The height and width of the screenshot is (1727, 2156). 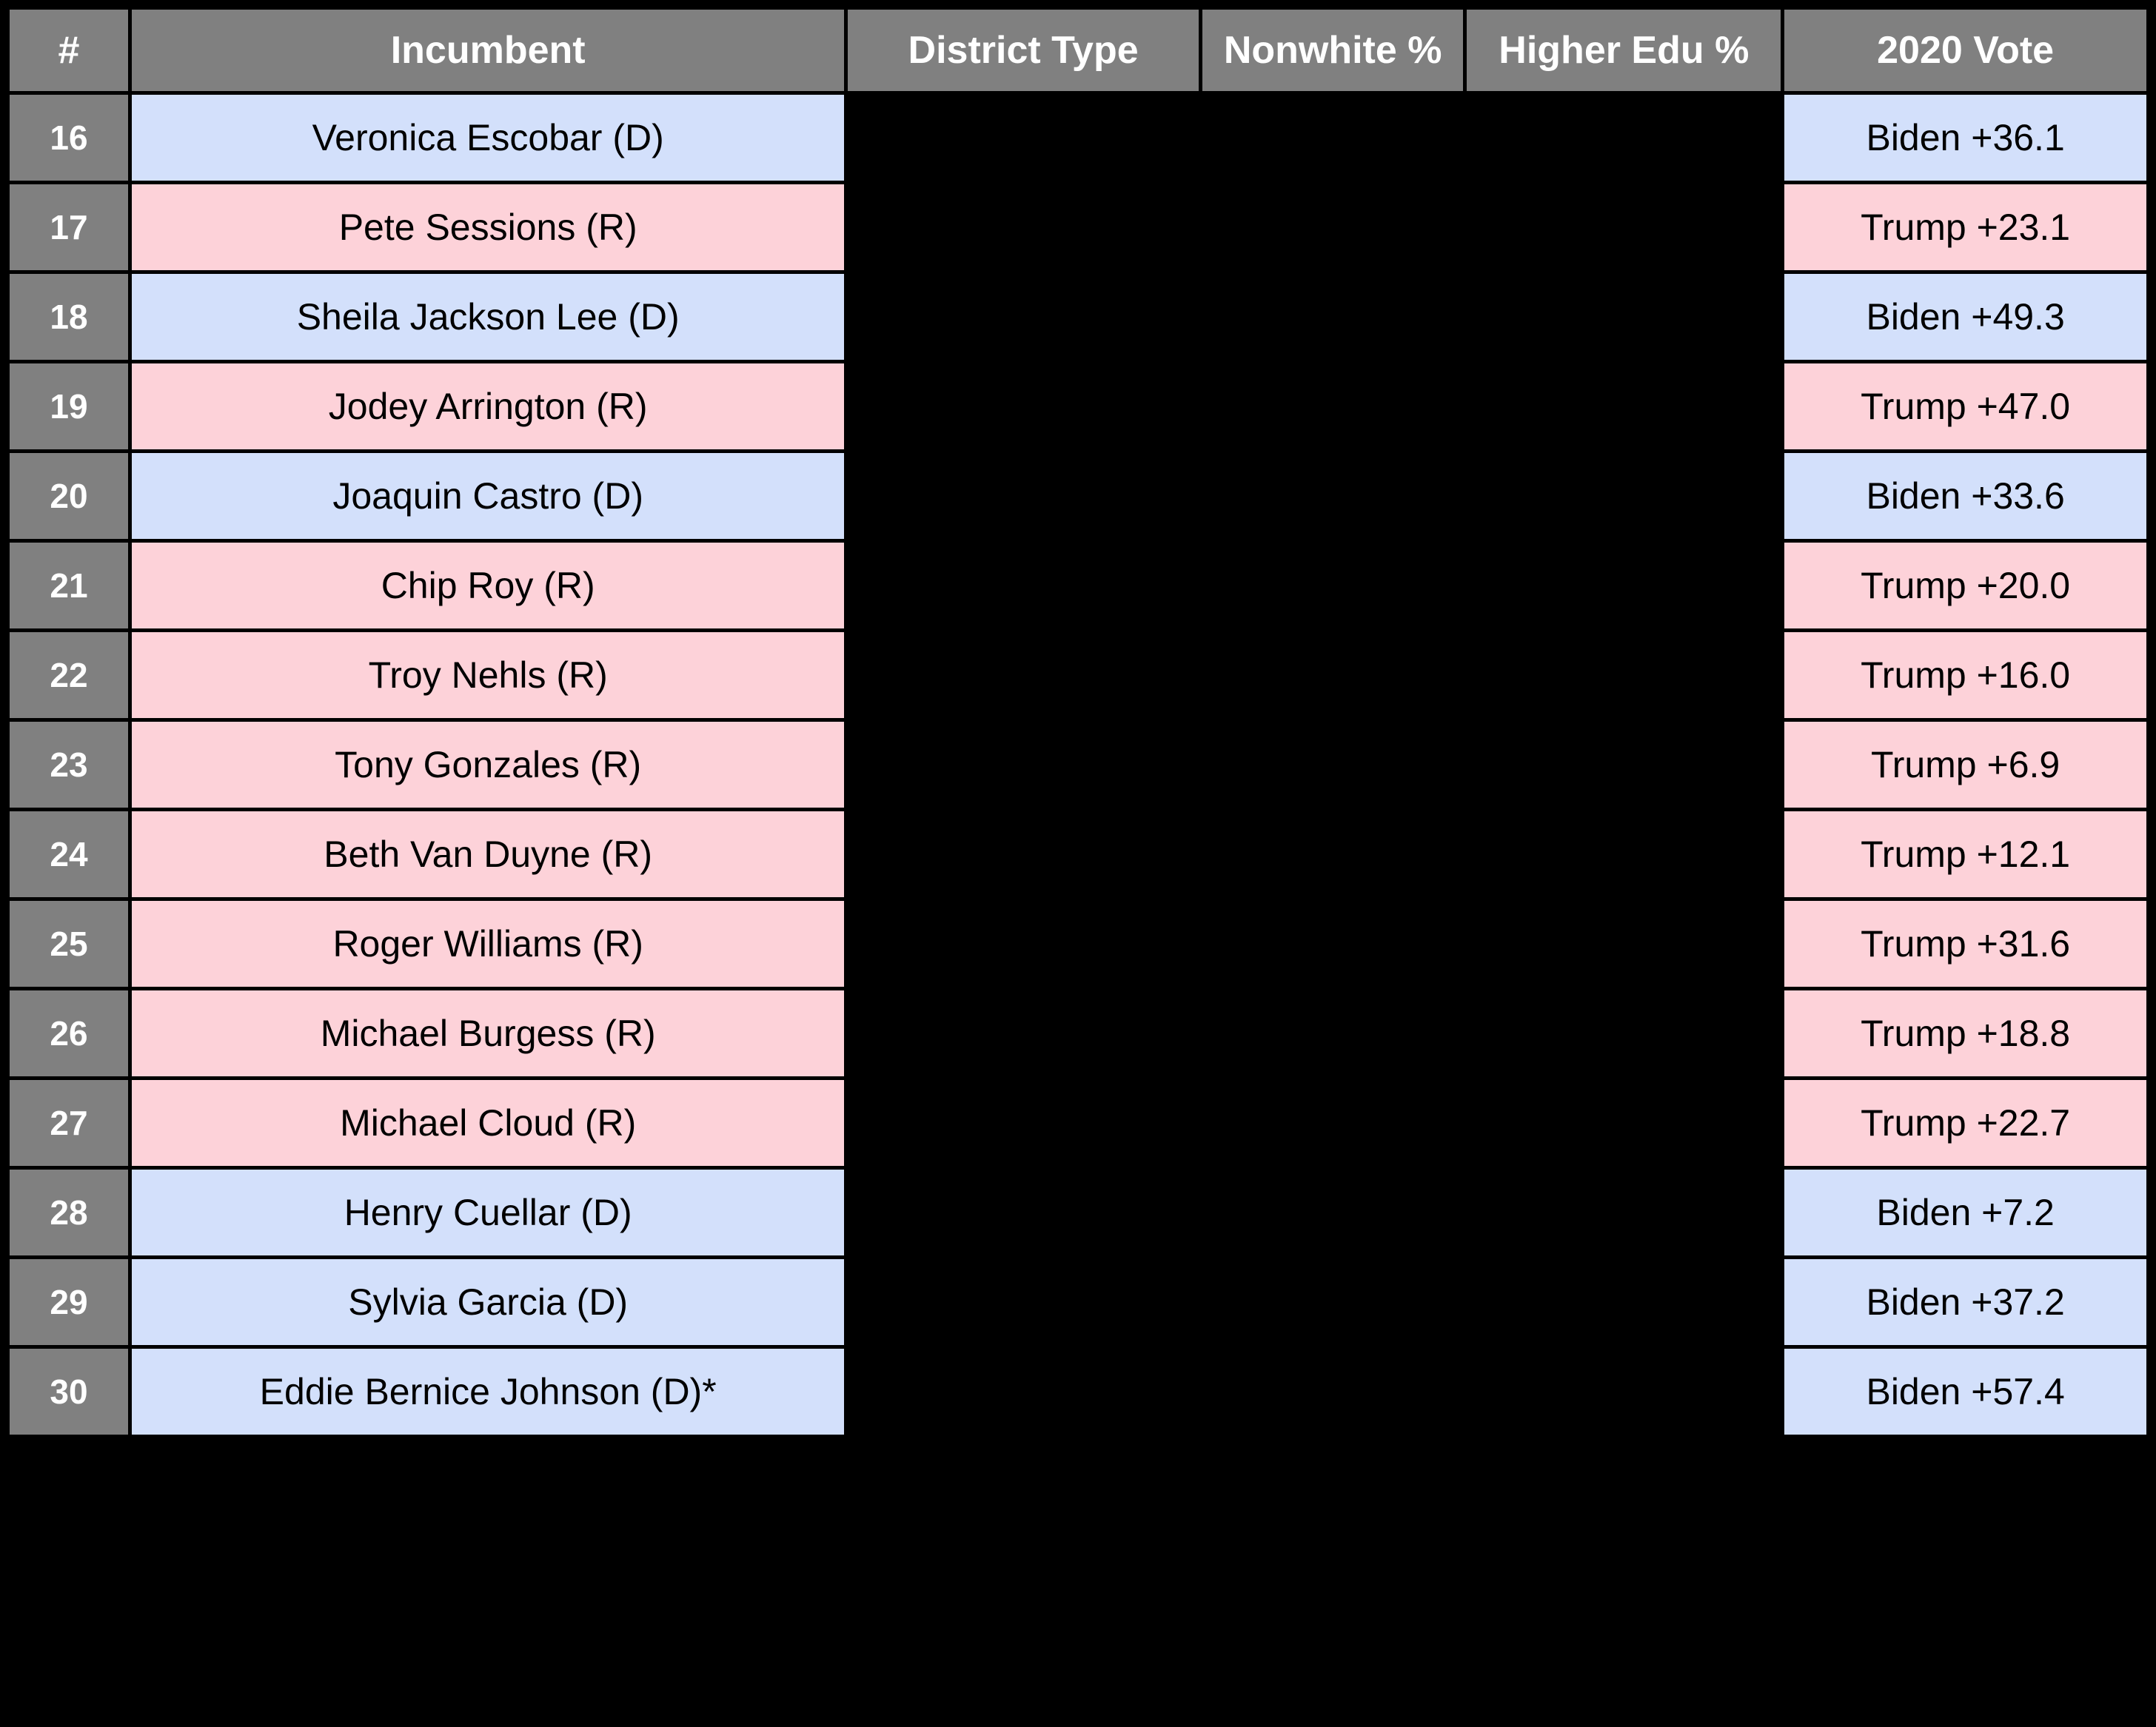 I want to click on table-row: 20 Joaquin Castro (D) Biden +33.6, so click(x=1078, y=496).